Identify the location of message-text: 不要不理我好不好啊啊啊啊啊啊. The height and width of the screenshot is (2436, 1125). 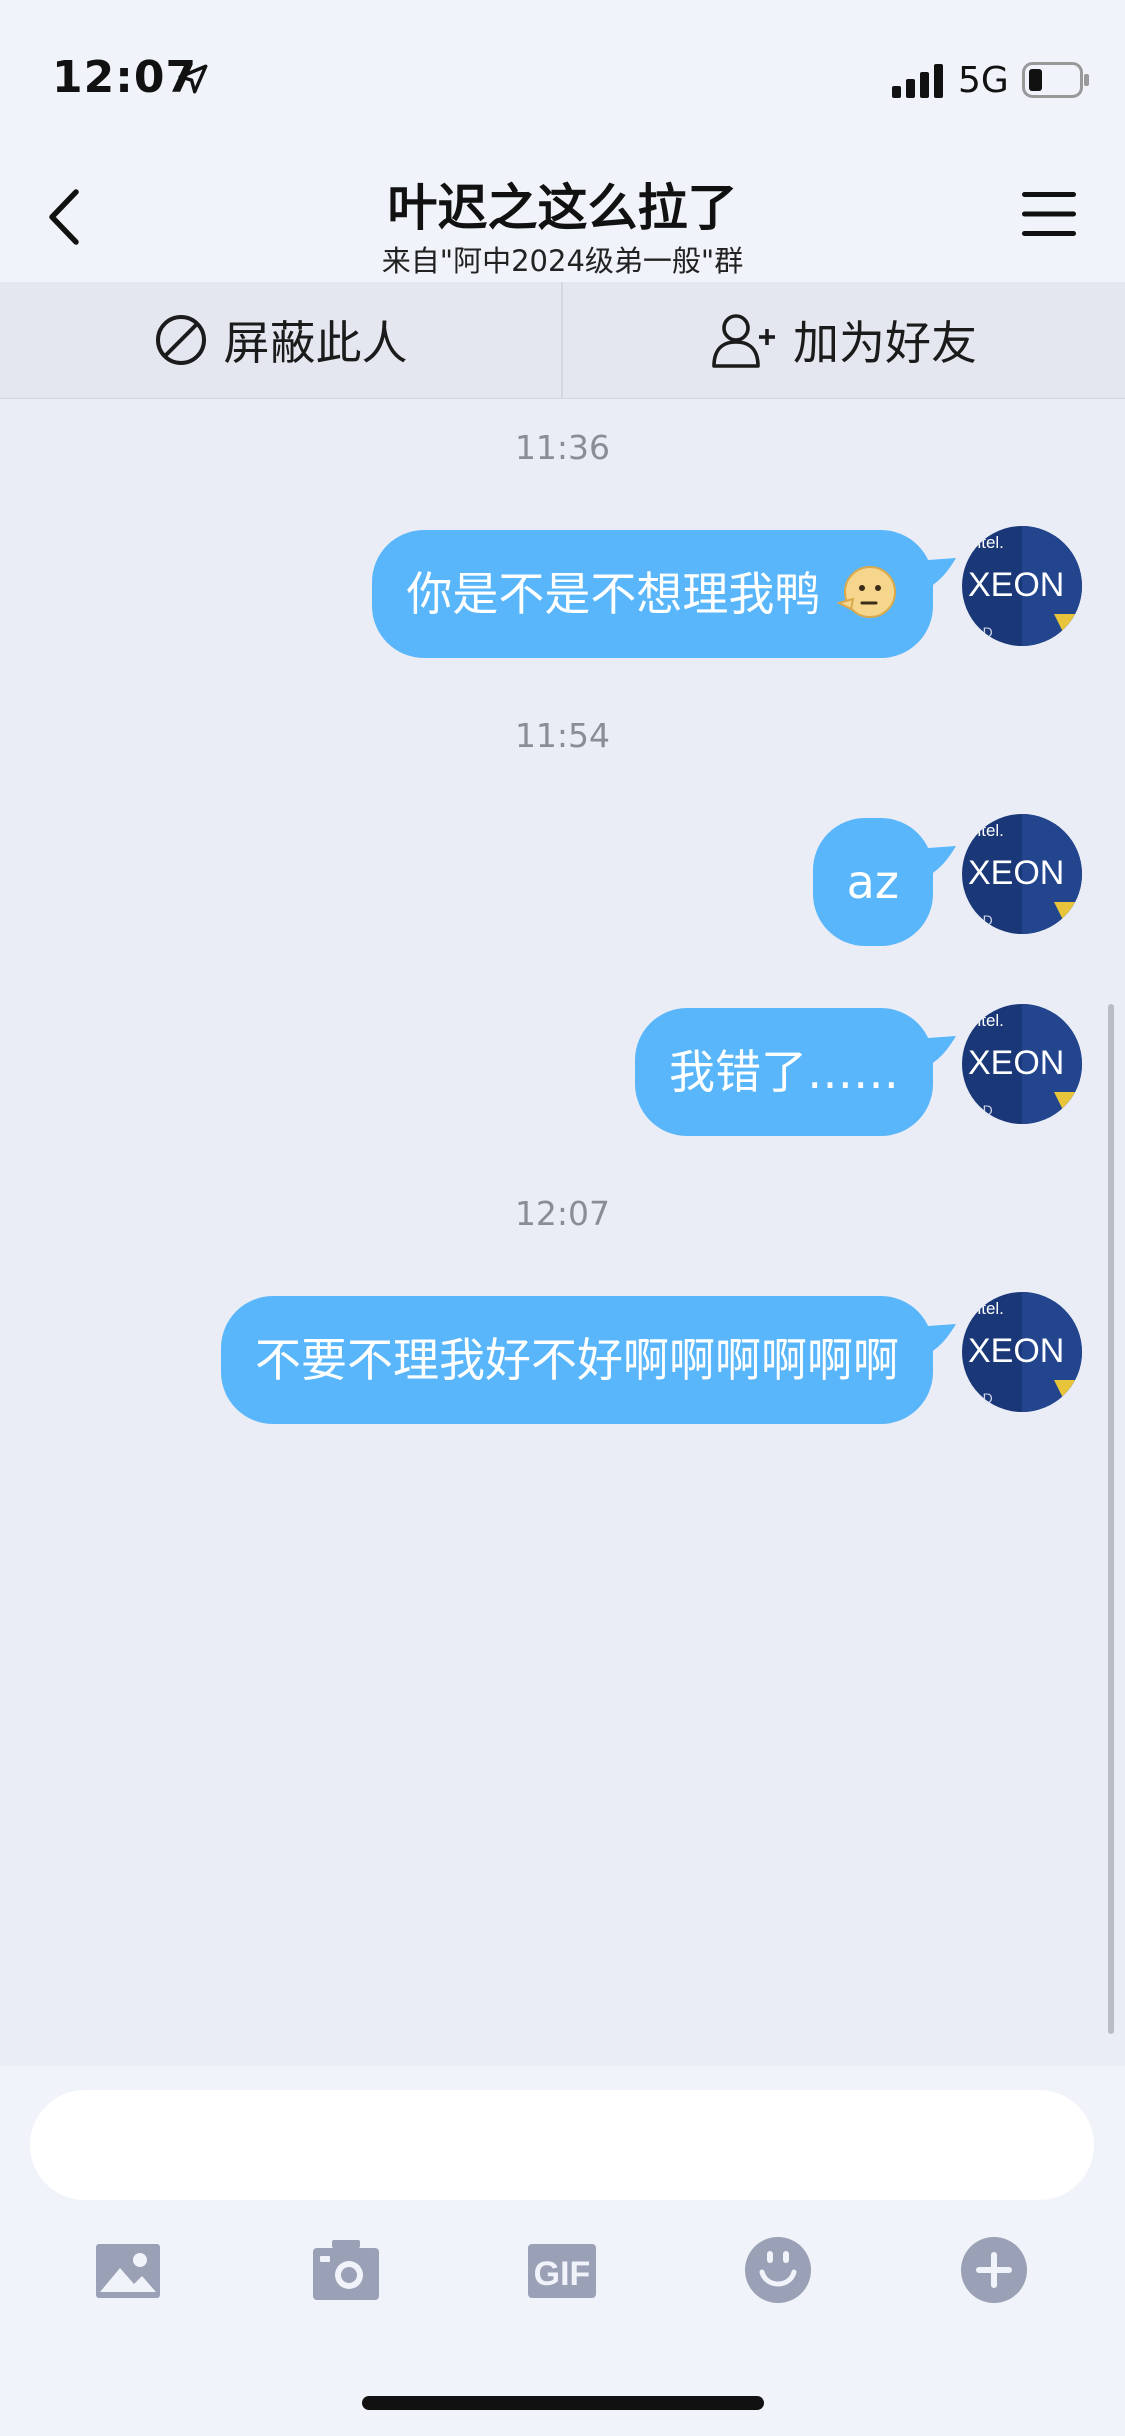
(577, 1360).